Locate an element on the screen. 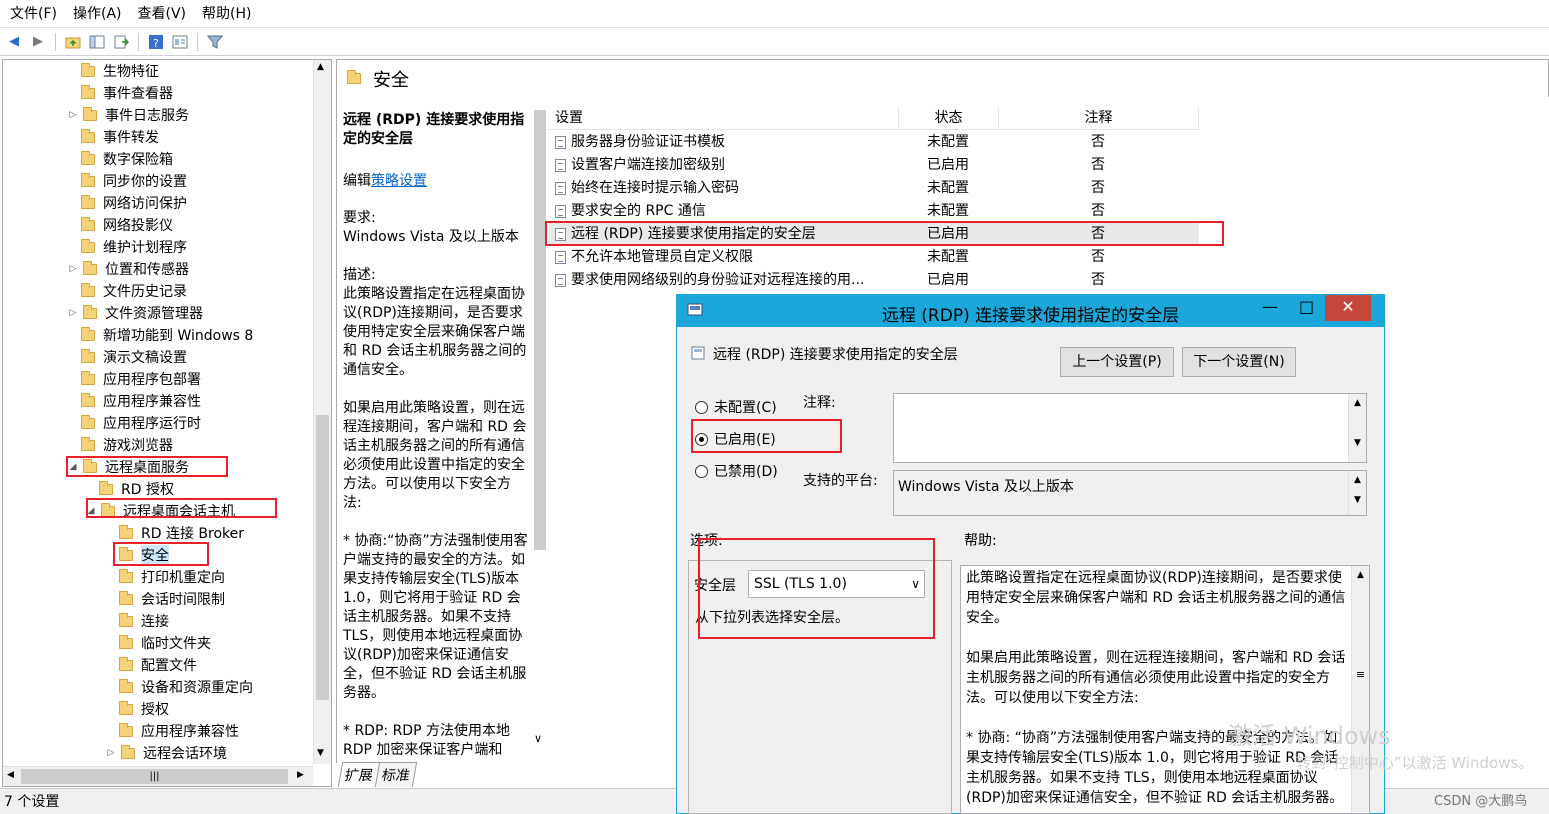  forward-arrow-icon: ▶ is located at coordinates (38, 42).